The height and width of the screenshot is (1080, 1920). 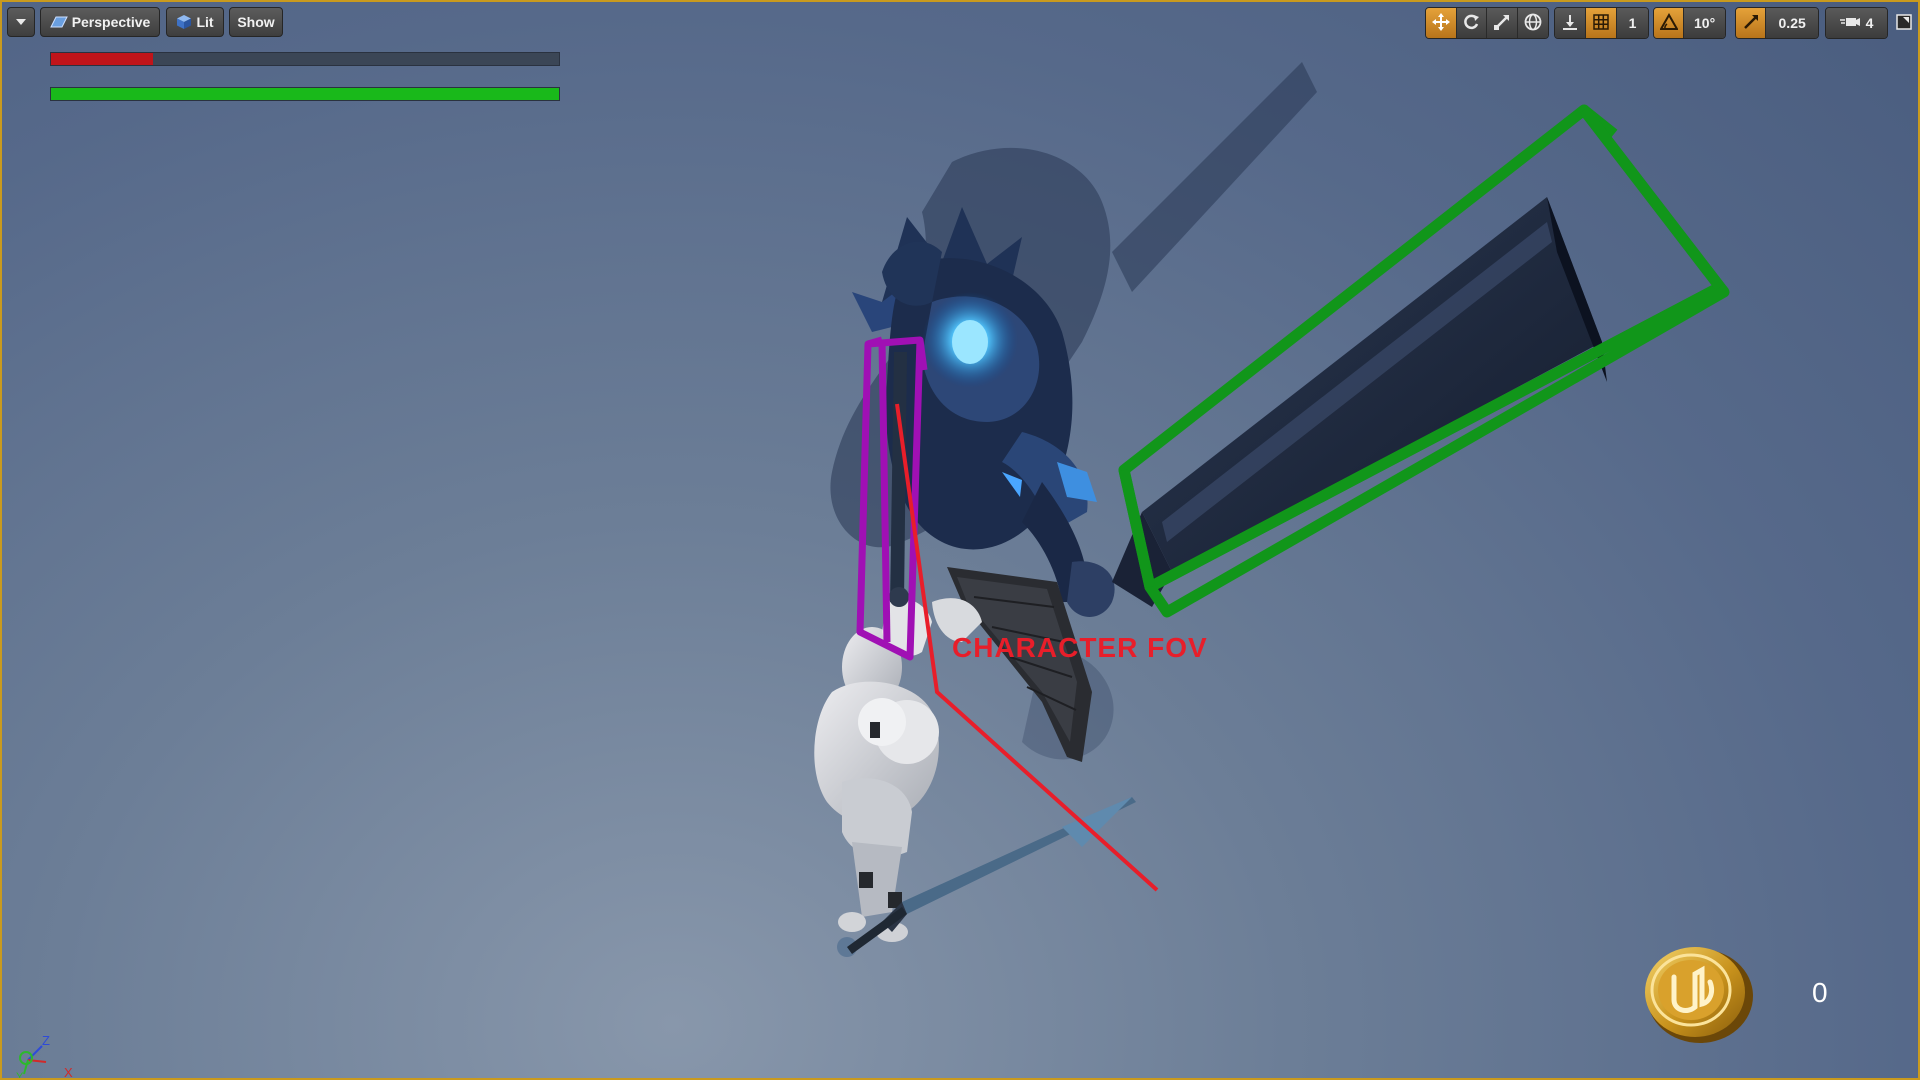 I want to click on translate-tool-button, so click(x=1441, y=23).